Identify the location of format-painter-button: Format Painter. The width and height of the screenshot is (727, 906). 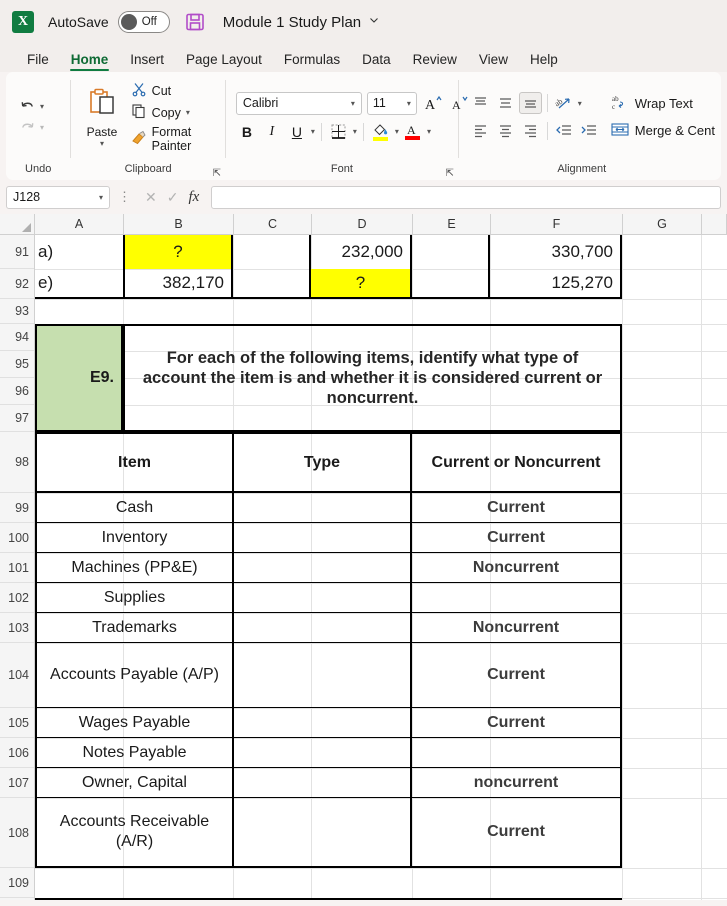
(175, 139).